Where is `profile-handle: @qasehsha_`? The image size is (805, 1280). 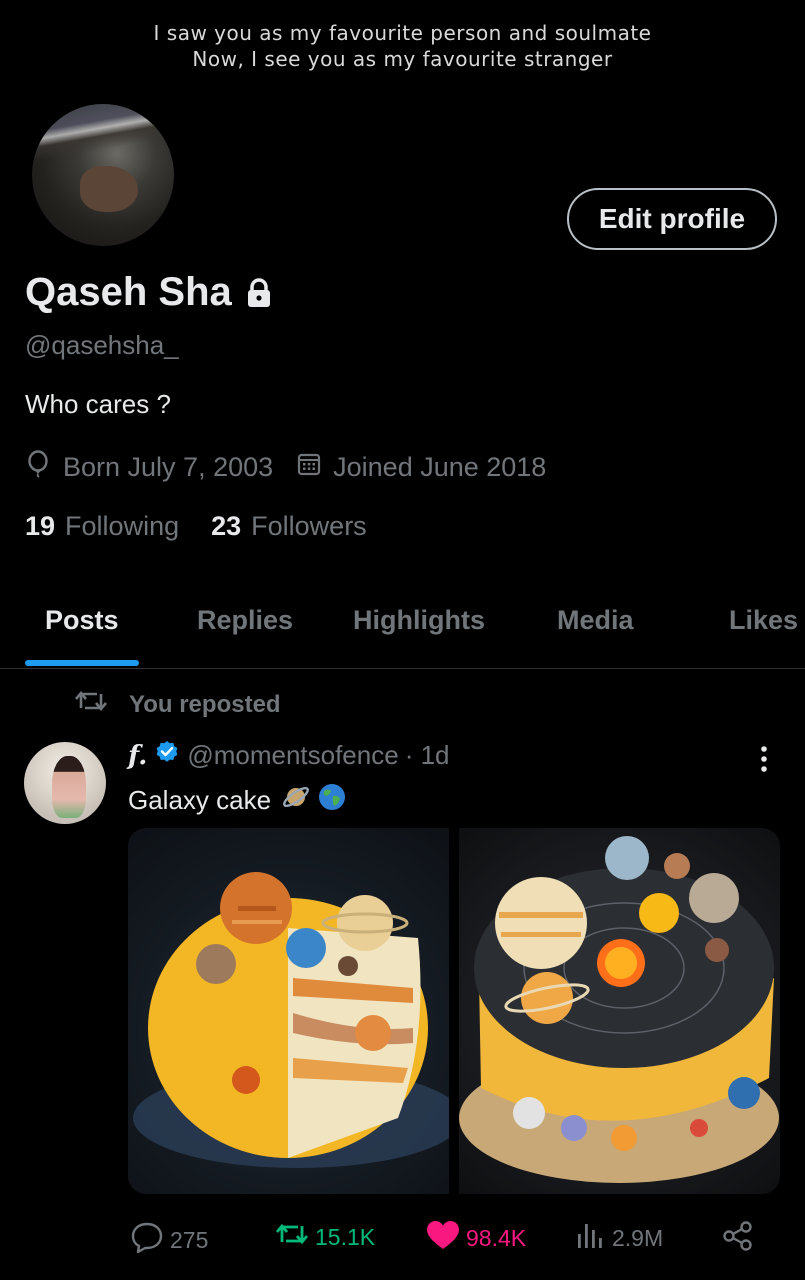
profile-handle: @qasehsha_ is located at coordinates (102, 345).